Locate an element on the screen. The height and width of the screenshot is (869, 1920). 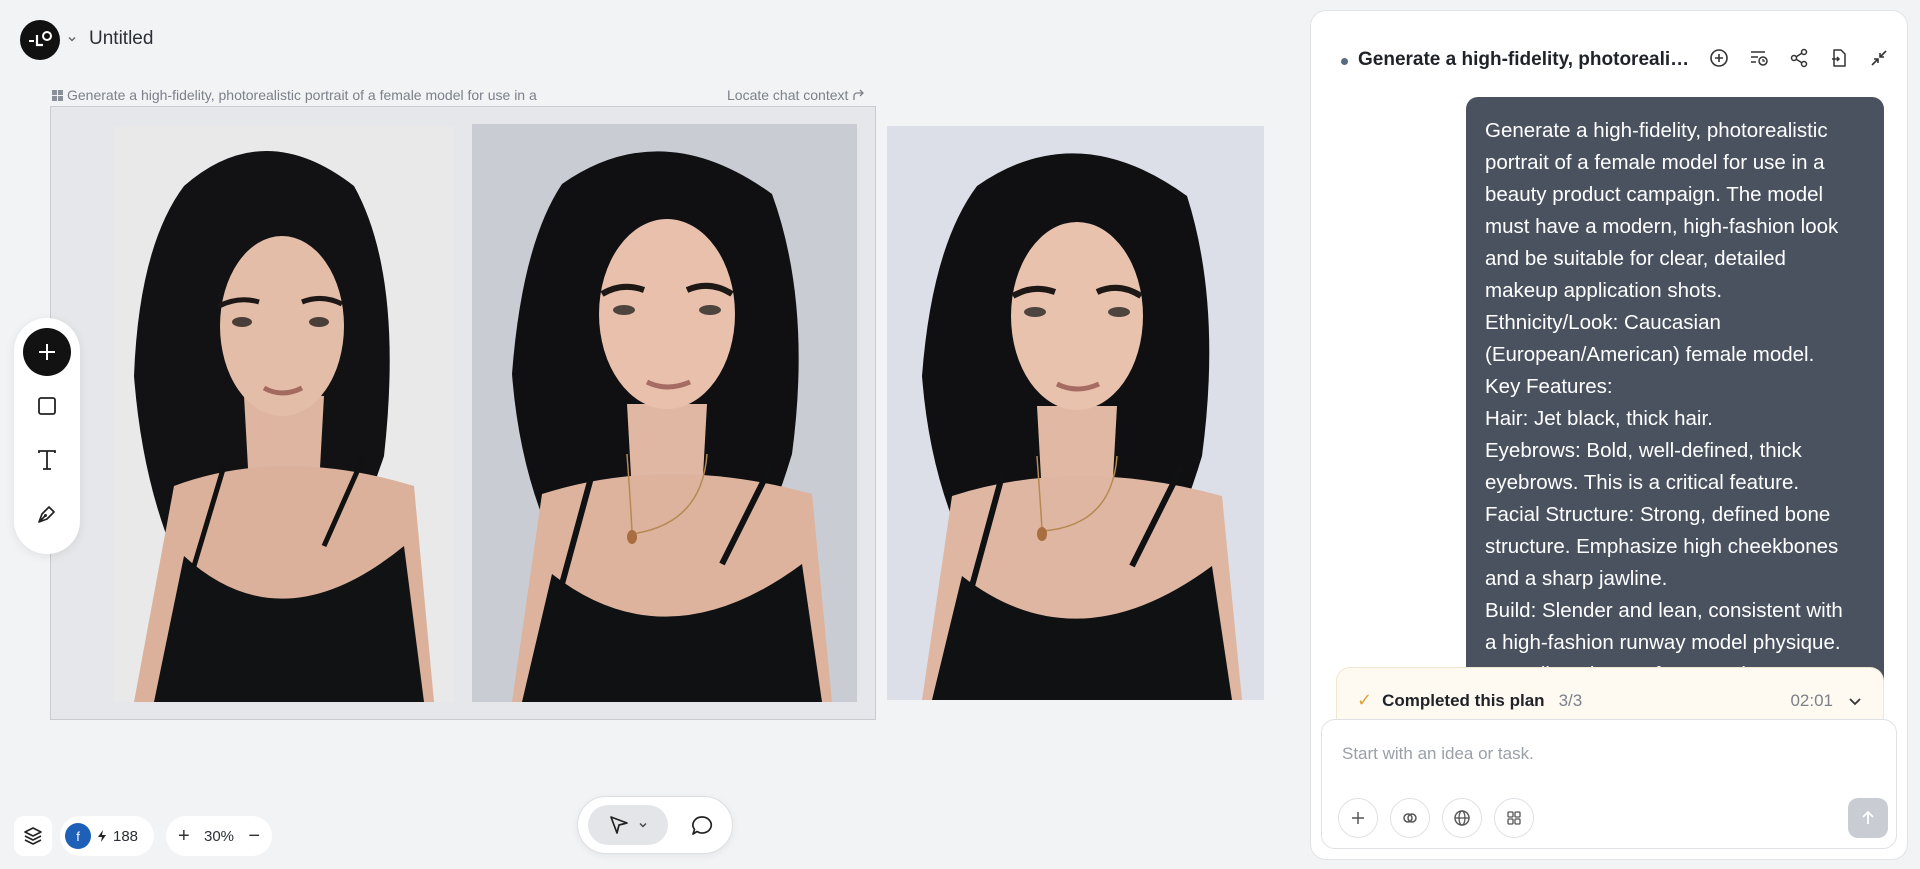
tool-palette is located at coordinates (47, 436).